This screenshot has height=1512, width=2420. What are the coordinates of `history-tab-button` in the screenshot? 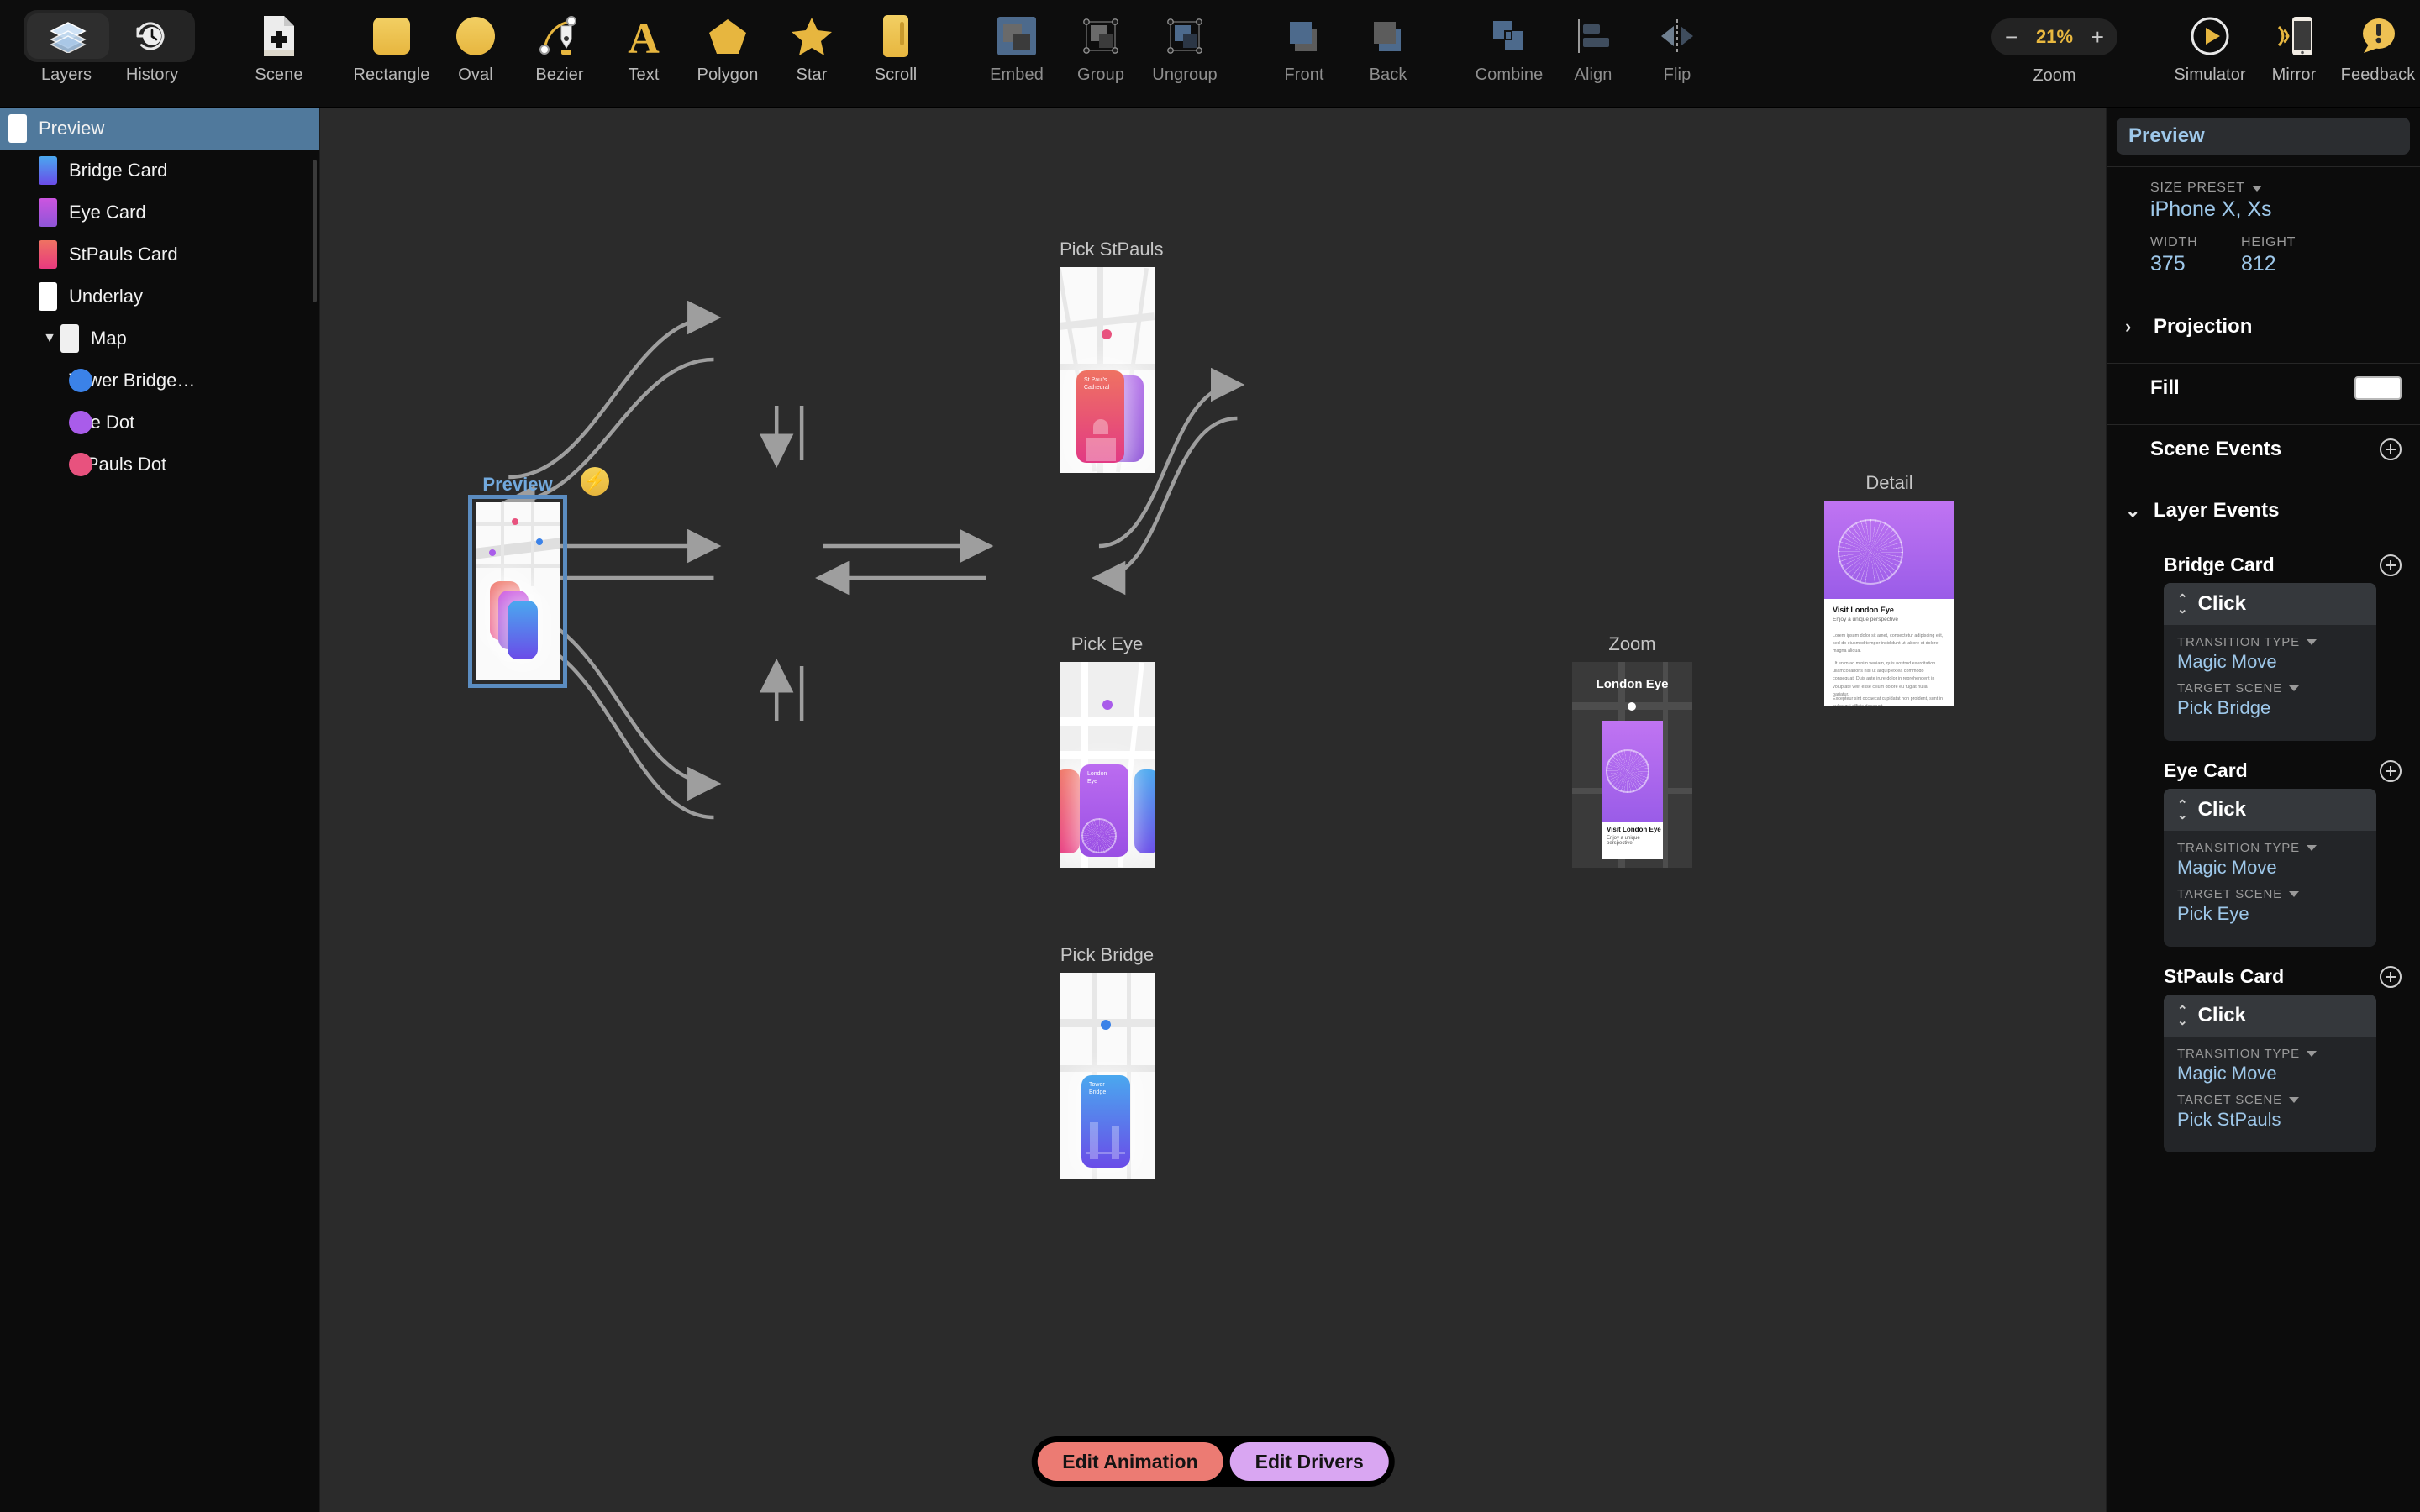 It's located at (150, 36).